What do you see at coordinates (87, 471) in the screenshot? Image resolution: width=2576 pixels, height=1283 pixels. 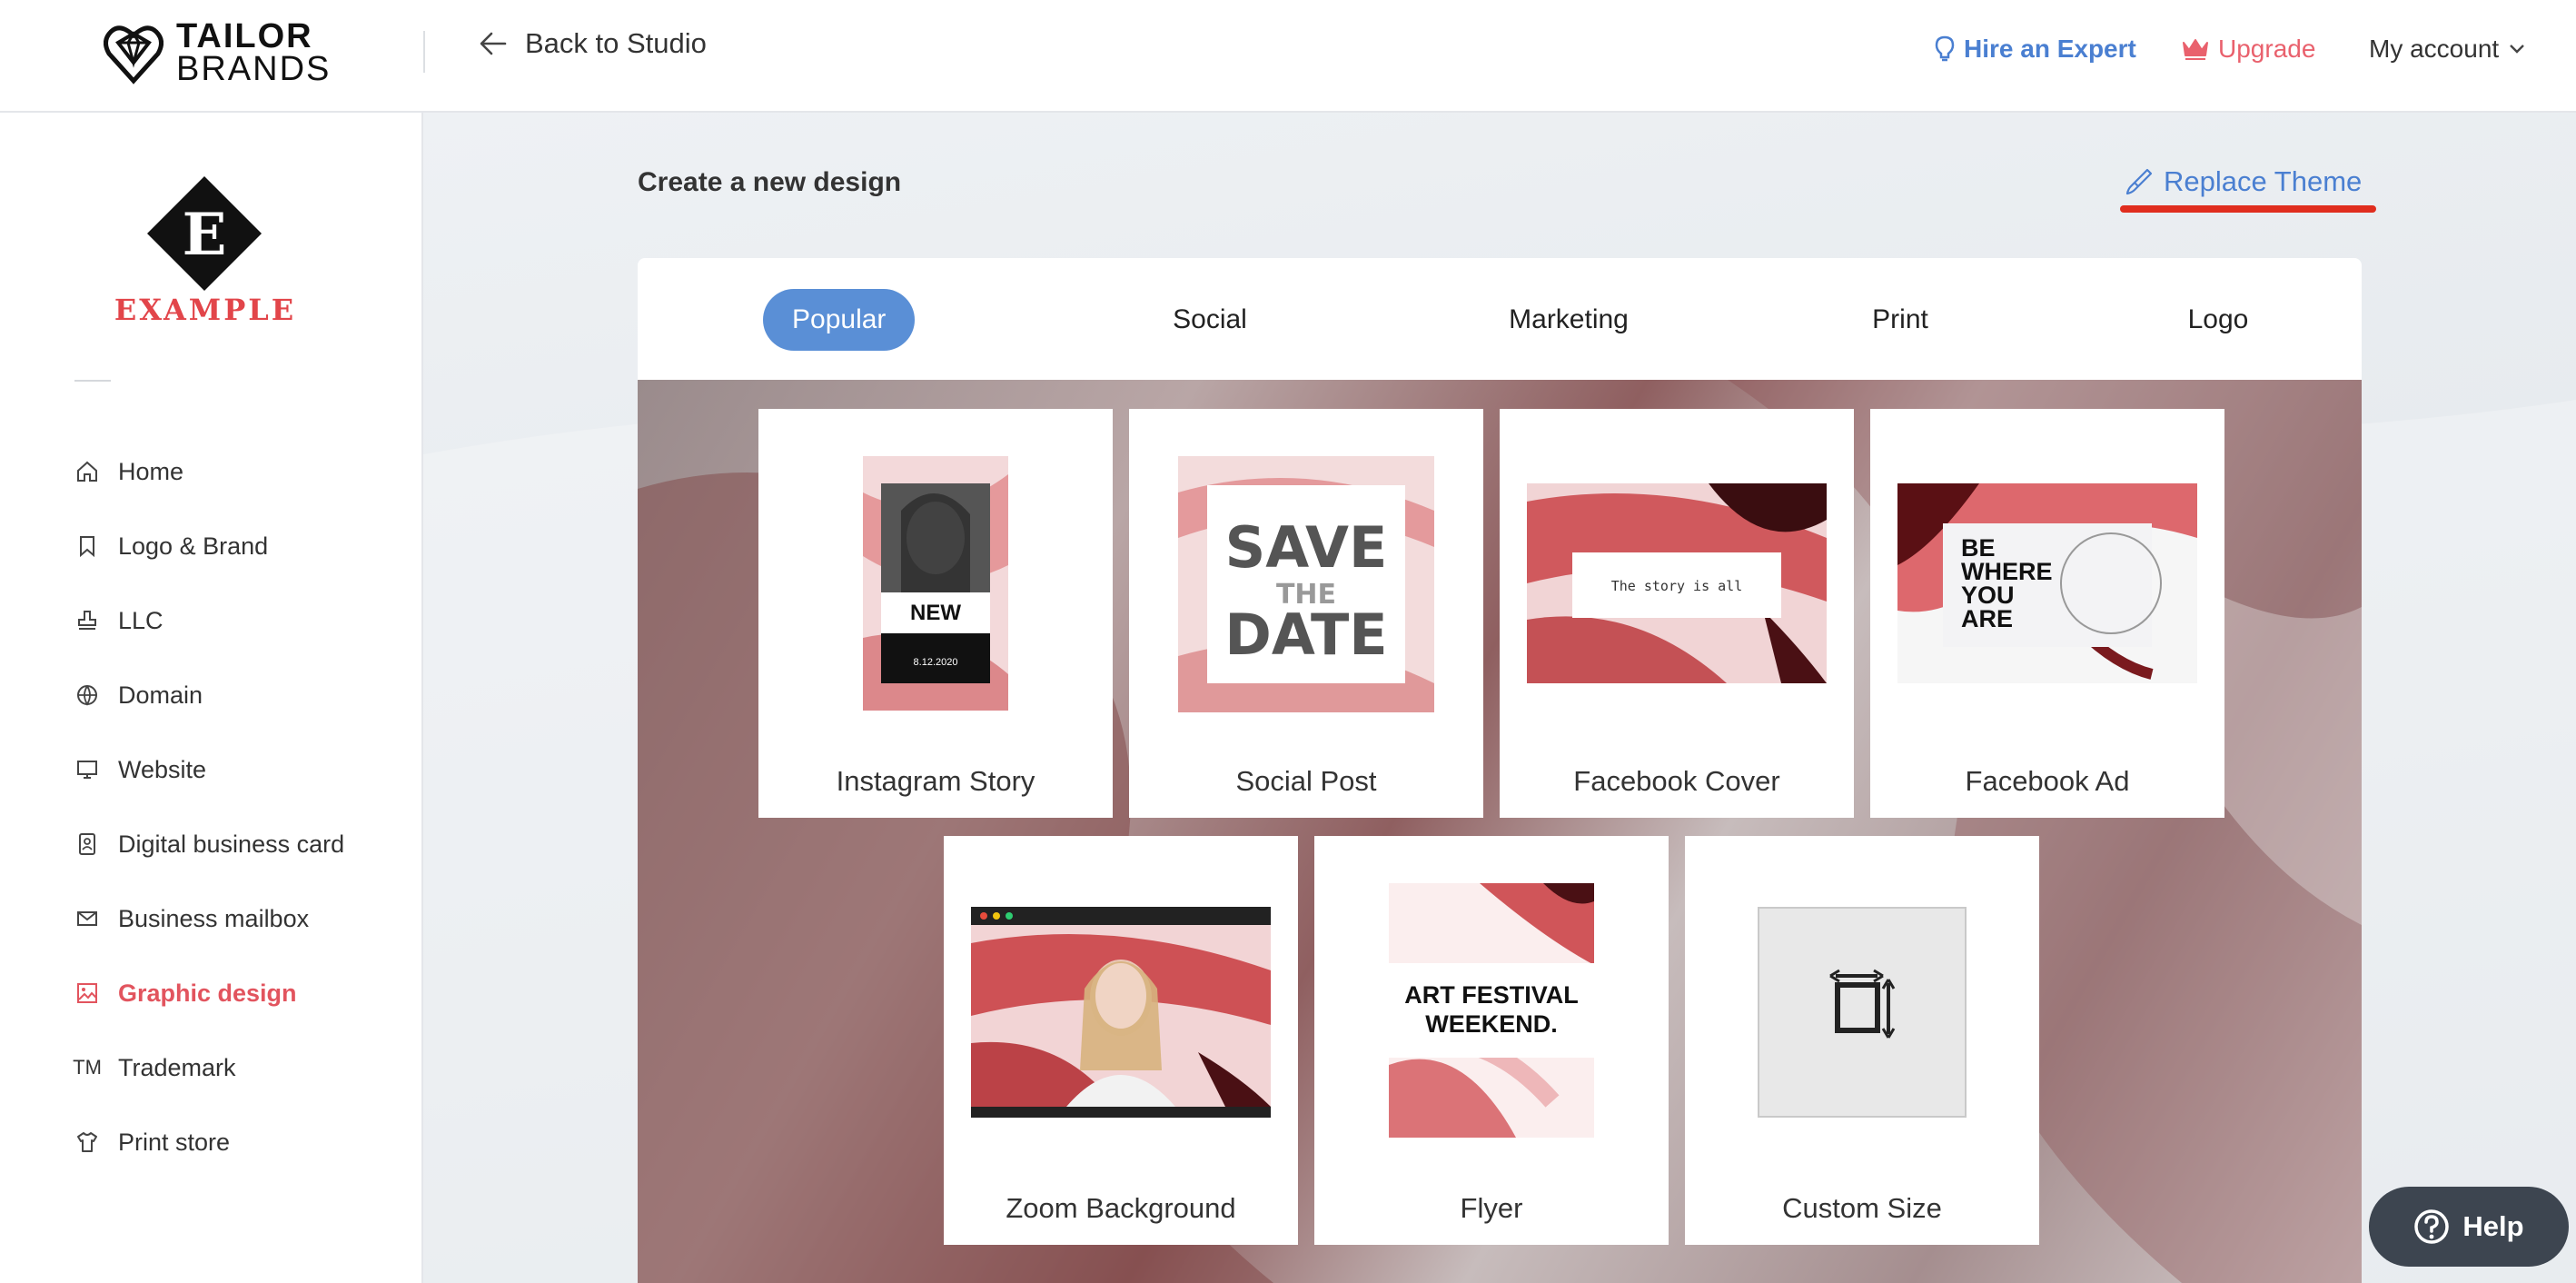 I see `home-icon` at bounding box center [87, 471].